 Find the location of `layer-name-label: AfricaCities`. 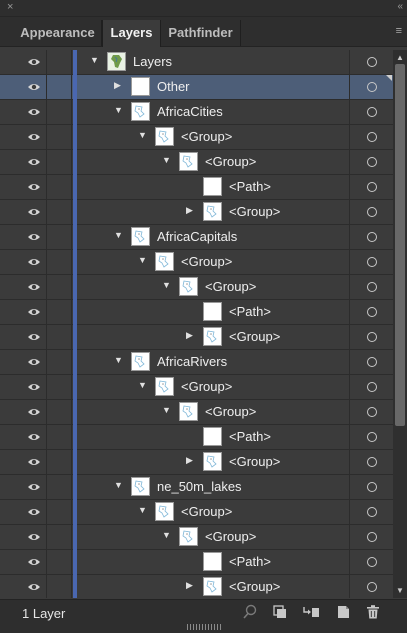

layer-name-label: AfricaCities is located at coordinates (190, 111).